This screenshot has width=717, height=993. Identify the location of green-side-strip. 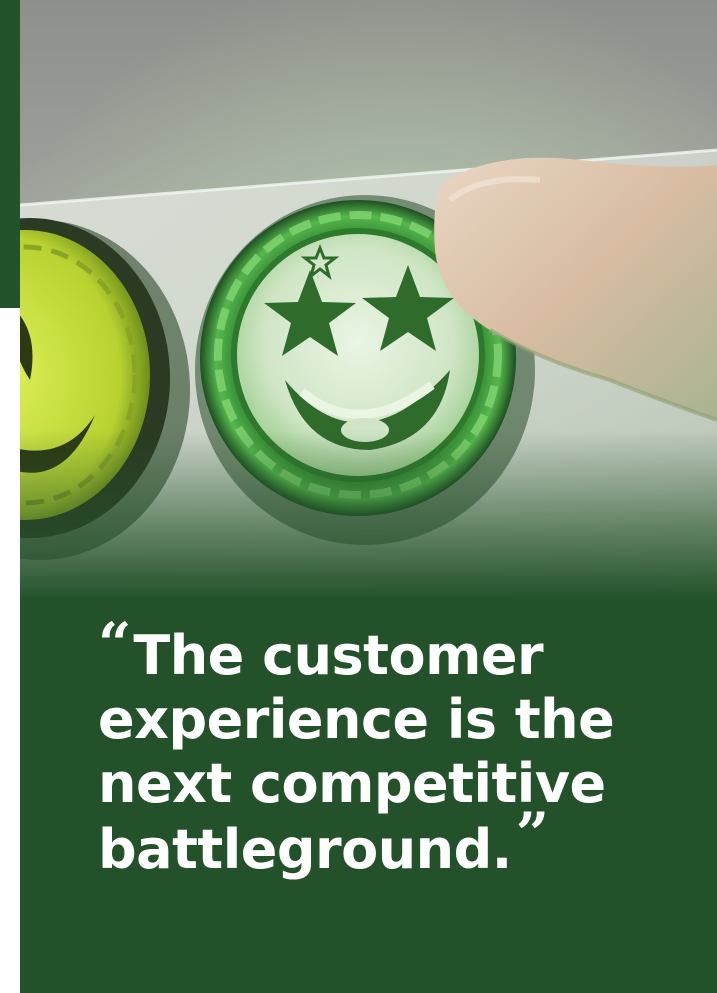
(10, 154).